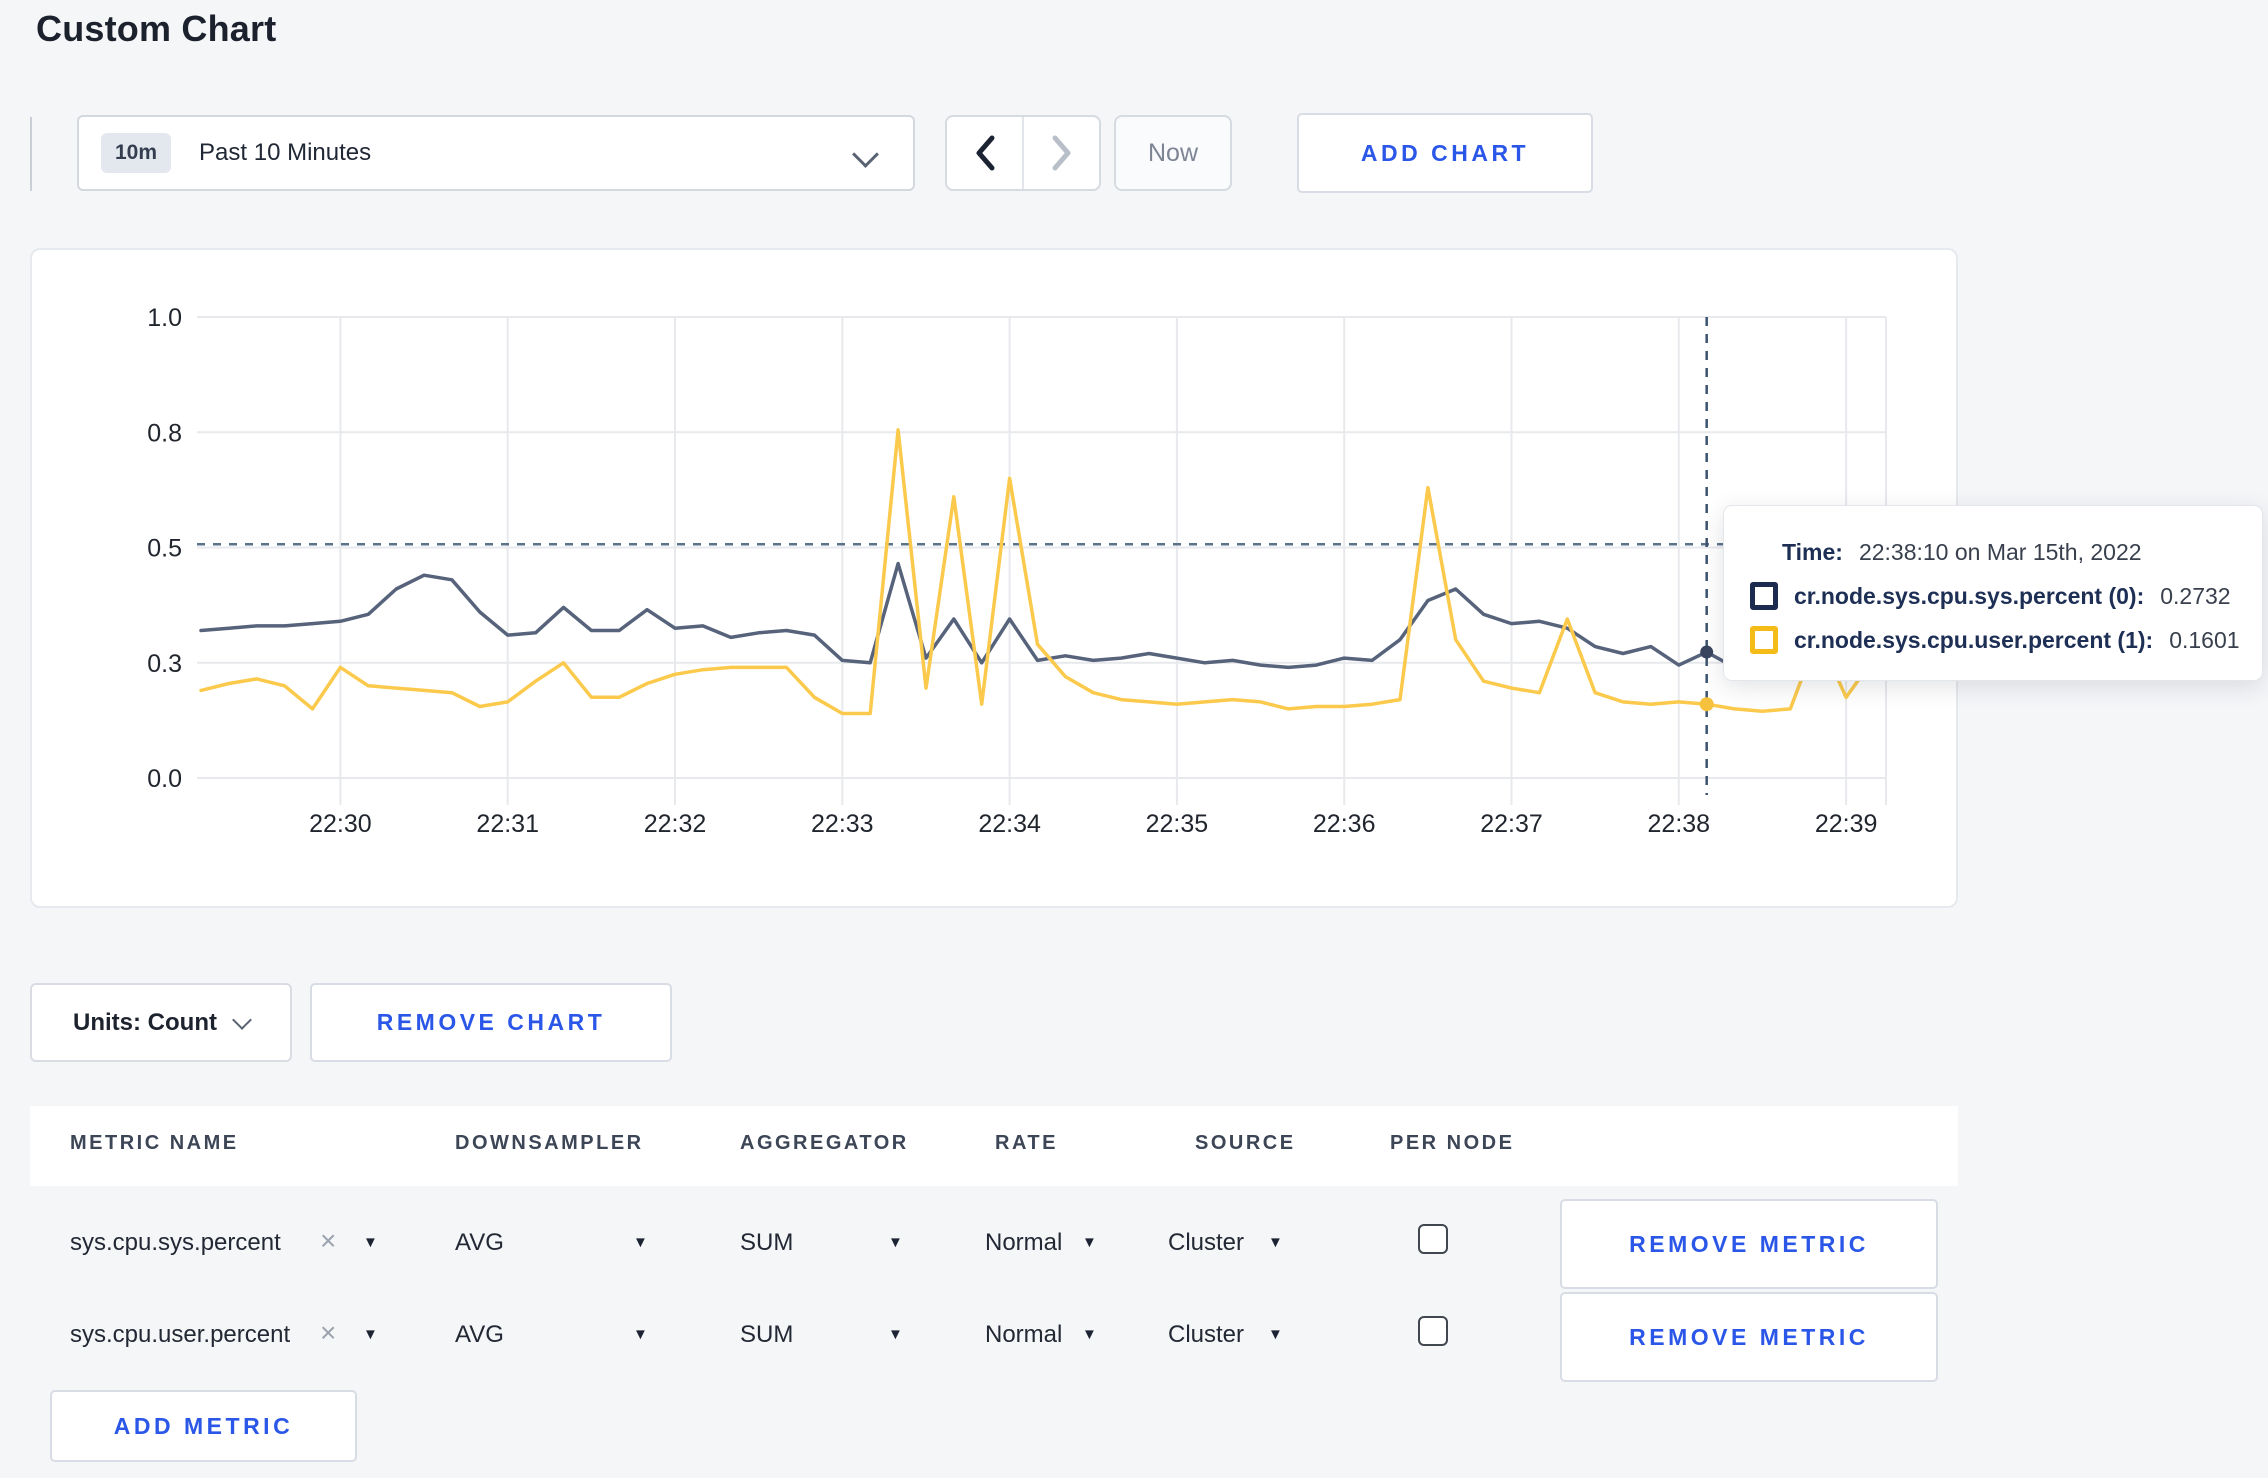 The height and width of the screenshot is (1478, 2268). Describe the element at coordinates (1812, 551) in the screenshot. I see `tooltip-time-label: Time:` at that location.